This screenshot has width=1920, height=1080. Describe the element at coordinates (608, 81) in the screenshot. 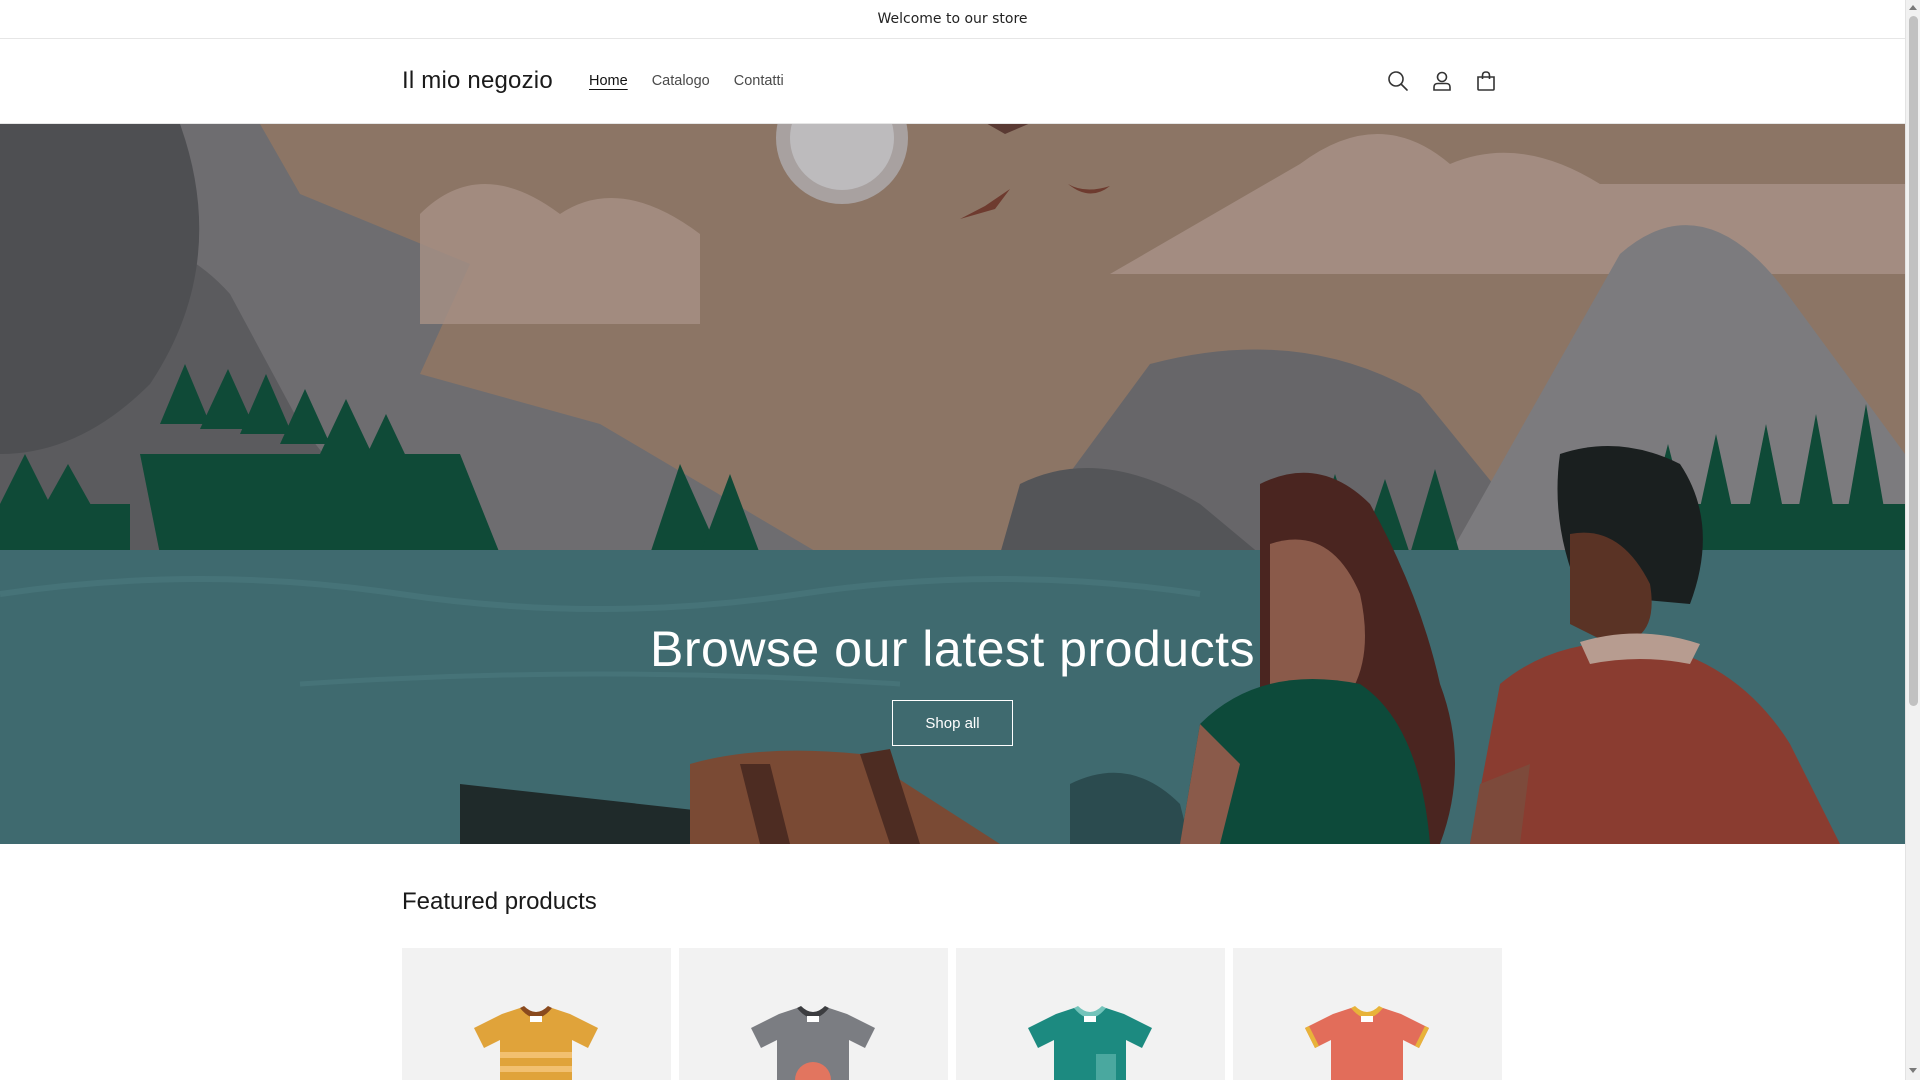

I see `nav-home: Home` at that location.